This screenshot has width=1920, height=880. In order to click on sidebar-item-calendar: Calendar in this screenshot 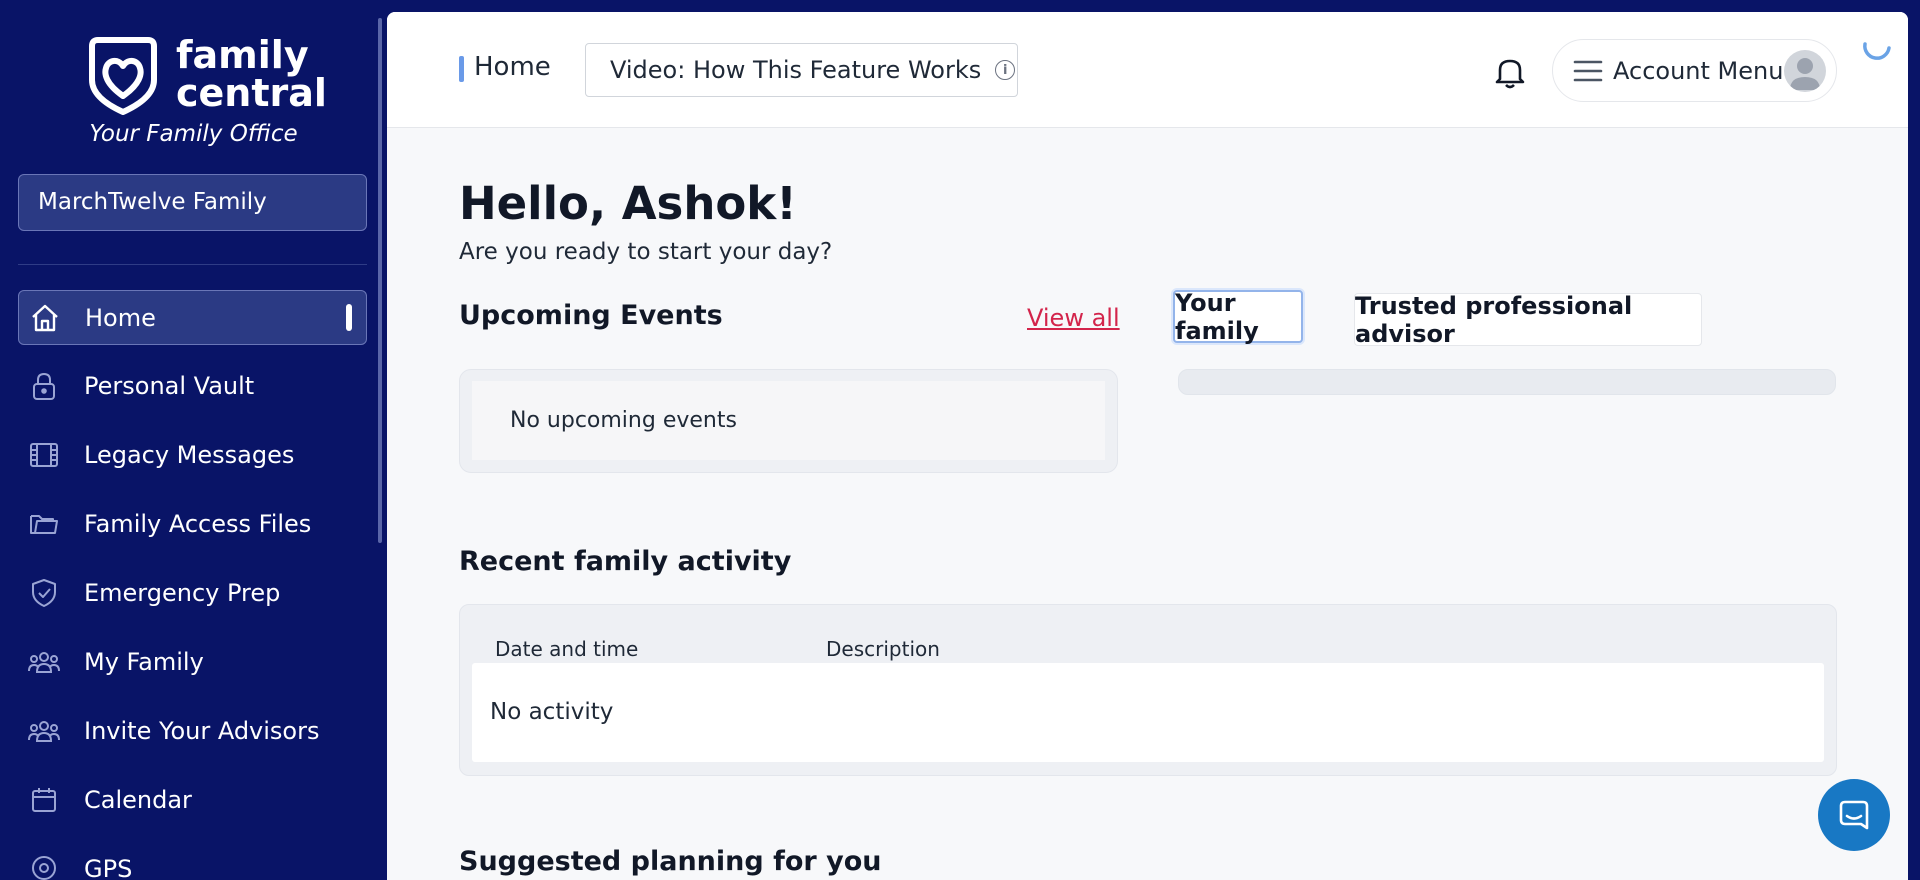, I will do `click(192, 799)`.